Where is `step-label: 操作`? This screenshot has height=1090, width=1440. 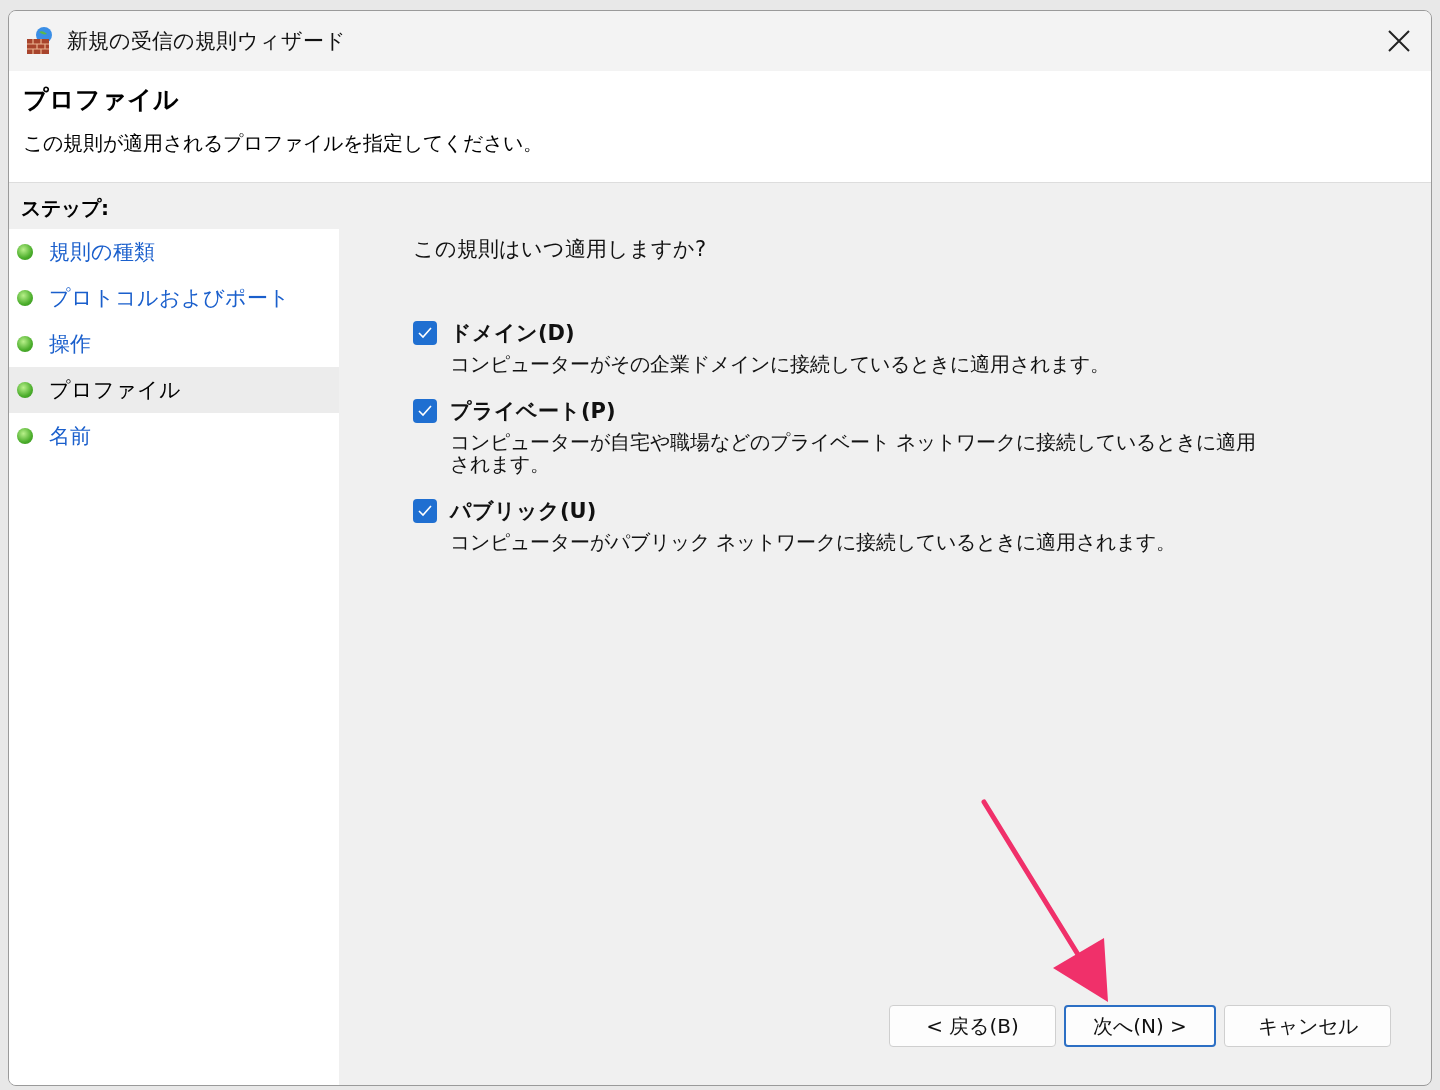 step-label: 操作 is located at coordinates (70, 344).